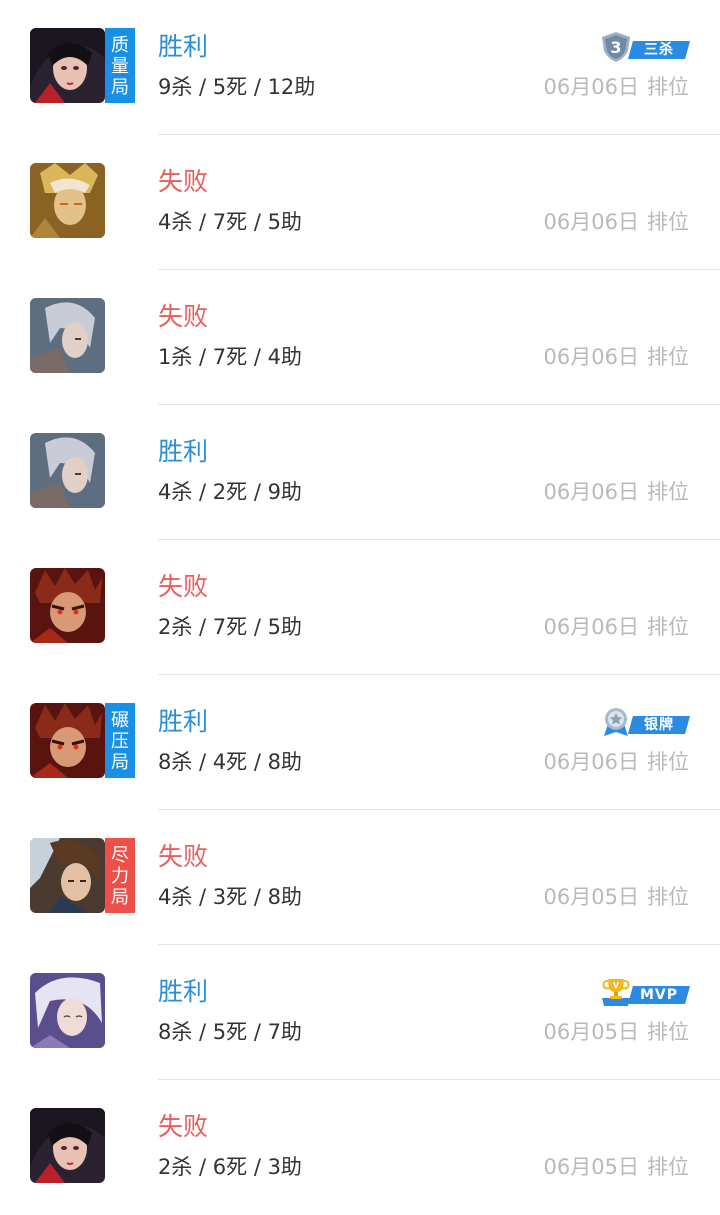 This screenshot has height=1215, width=720. I want to click on match-row: 质量局 胜利 3 三杀 9杀 / 5死 / 12助 06月06日 排位, so click(360, 67).